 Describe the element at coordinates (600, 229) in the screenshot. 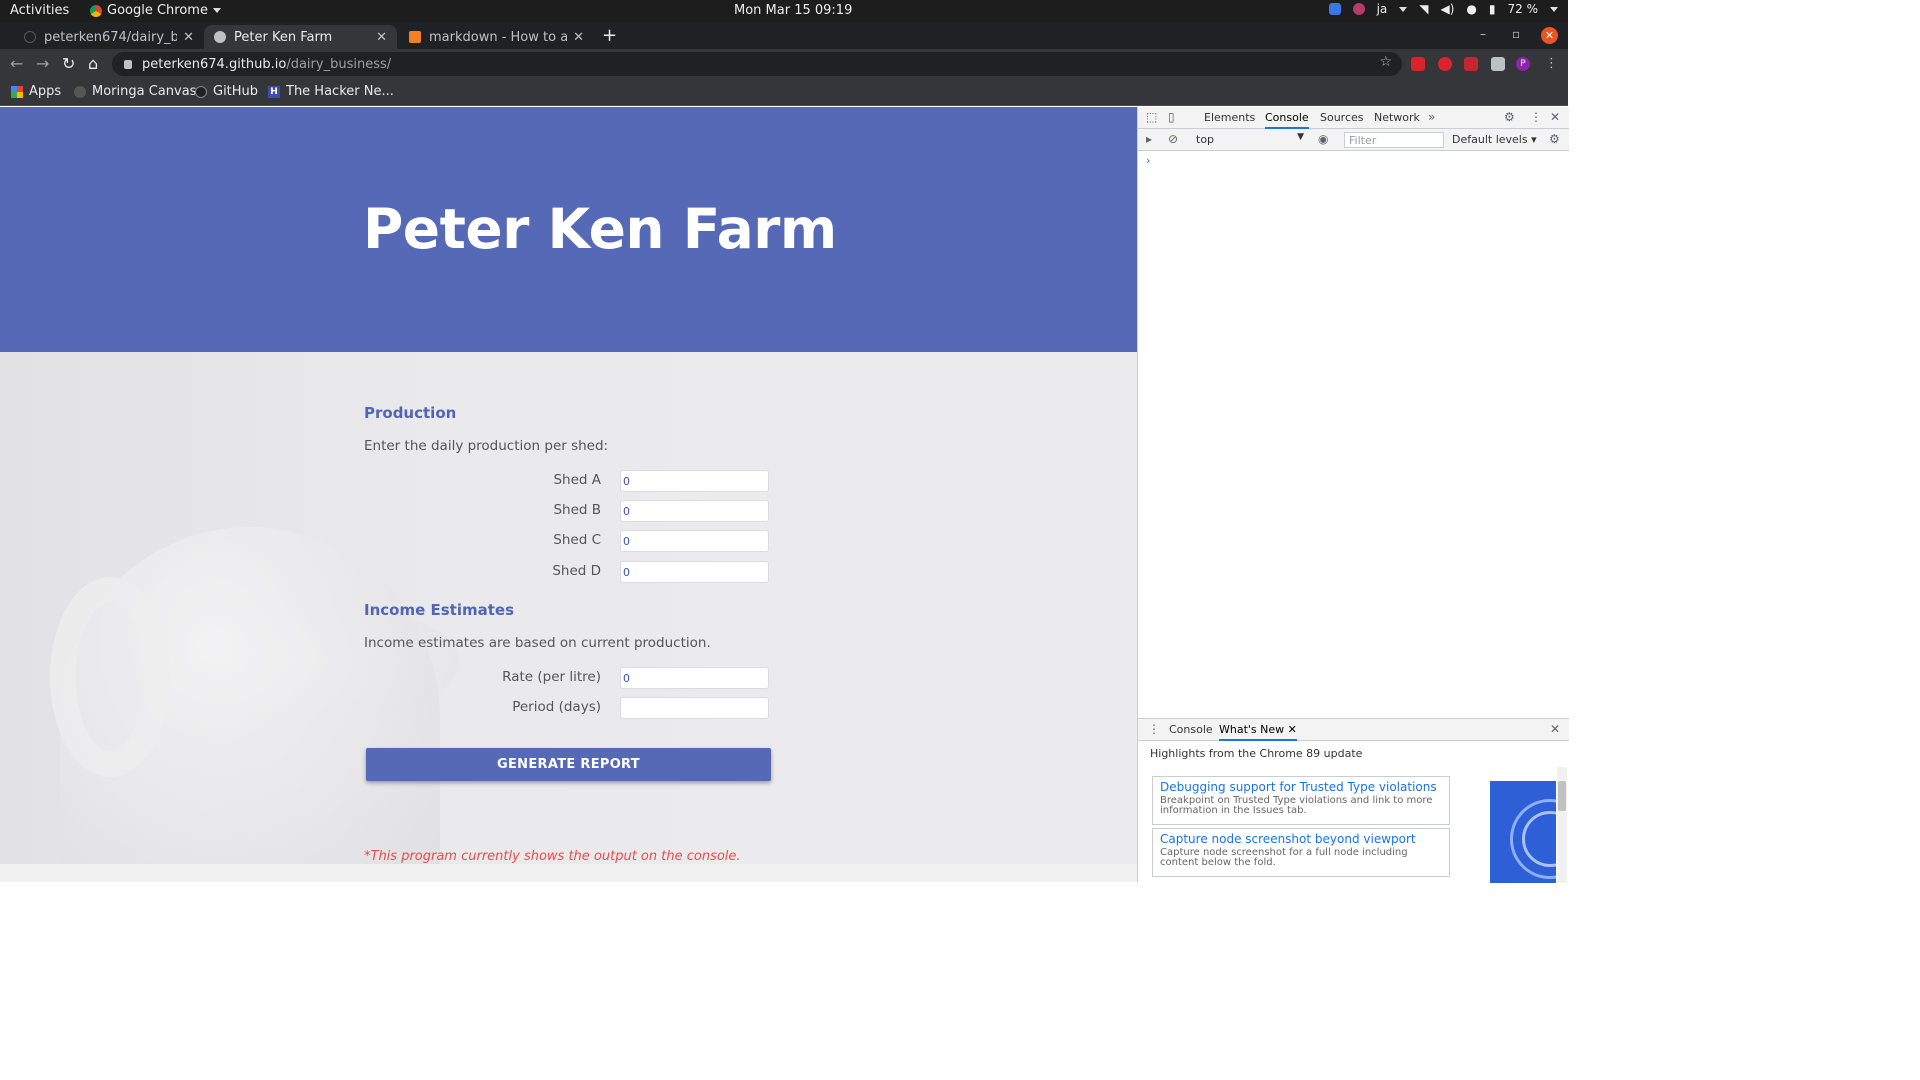

I see `page-title: Peter Ken Farm` at that location.